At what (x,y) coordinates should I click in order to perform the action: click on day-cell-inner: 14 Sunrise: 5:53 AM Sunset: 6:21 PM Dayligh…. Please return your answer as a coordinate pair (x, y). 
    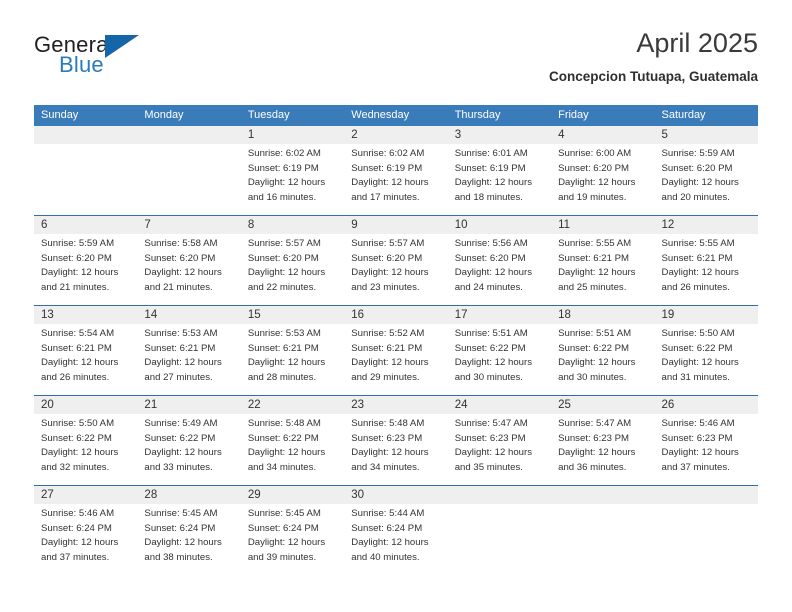
    Looking at the image, I should click on (188, 345).